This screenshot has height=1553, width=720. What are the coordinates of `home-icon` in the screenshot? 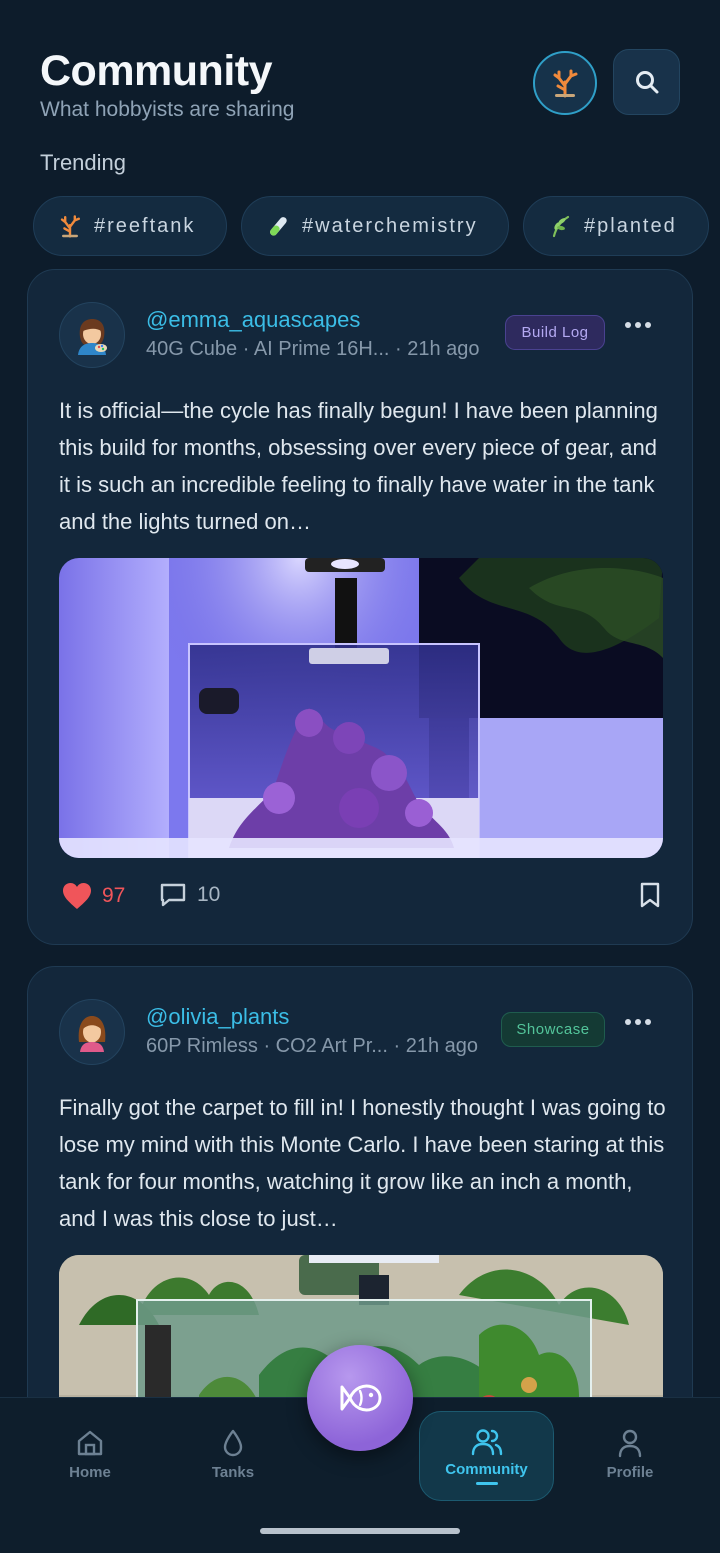 It's located at (90, 1443).